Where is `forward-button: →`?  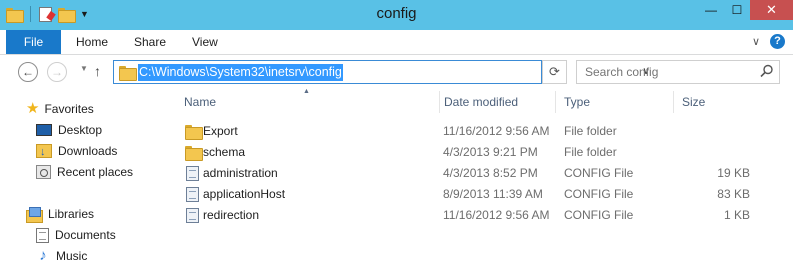
forward-button: → is located at coordinates (57, 72).